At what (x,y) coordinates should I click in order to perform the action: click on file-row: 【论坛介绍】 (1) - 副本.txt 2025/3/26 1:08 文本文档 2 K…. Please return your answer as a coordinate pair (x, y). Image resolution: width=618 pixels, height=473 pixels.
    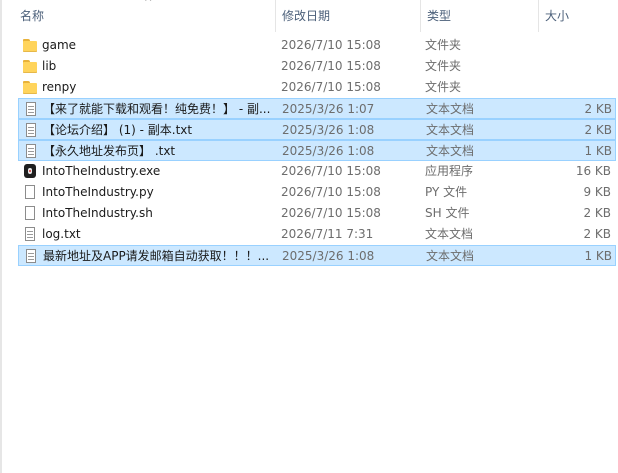
    Looking at the image, I should click on (317, 129).